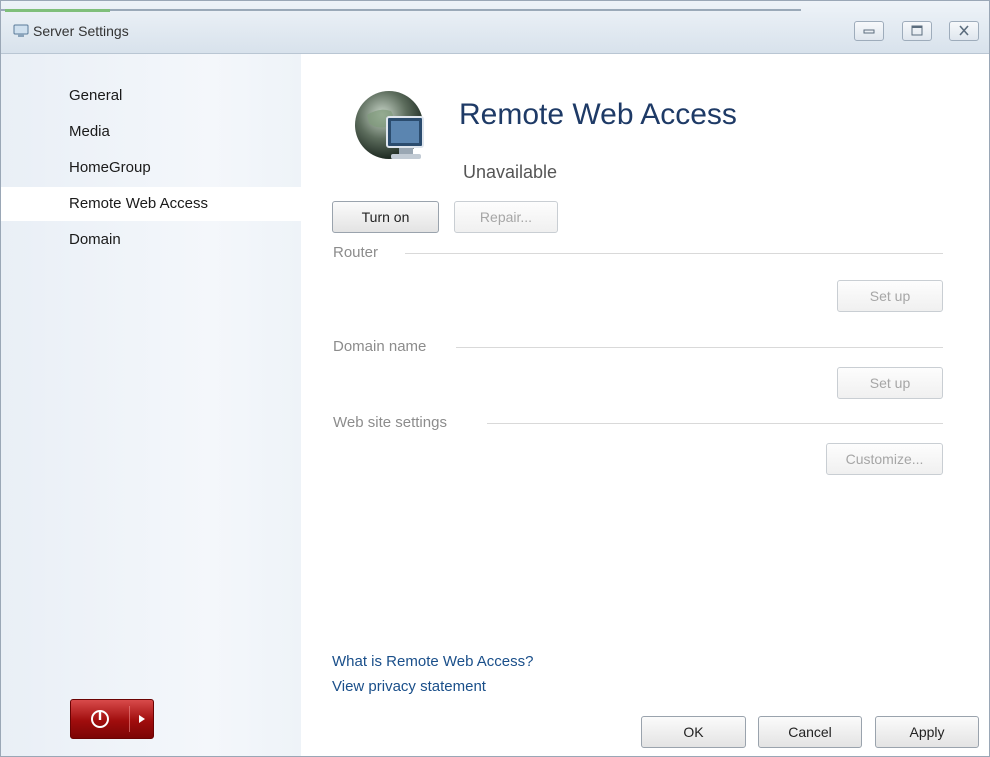  Describe the element at coordinates (21, 30) in the screenshot. I see `server-icon` at that location.